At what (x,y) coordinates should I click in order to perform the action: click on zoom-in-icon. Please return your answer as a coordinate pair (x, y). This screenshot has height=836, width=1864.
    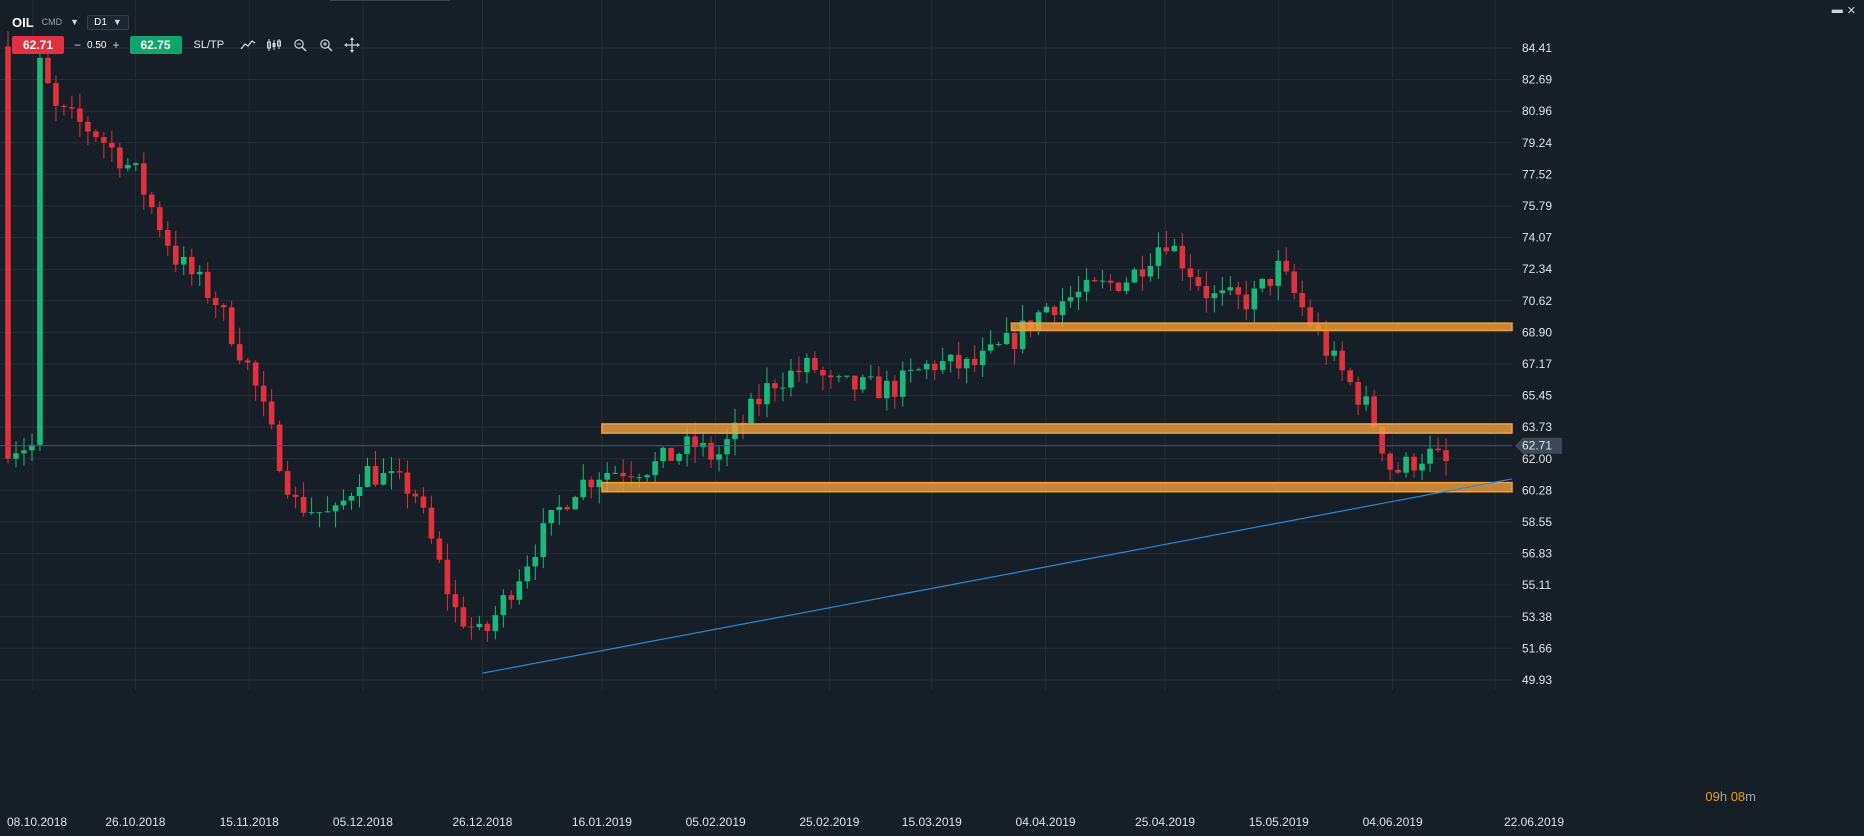
    Looking at the image, I should click on (326, 45).